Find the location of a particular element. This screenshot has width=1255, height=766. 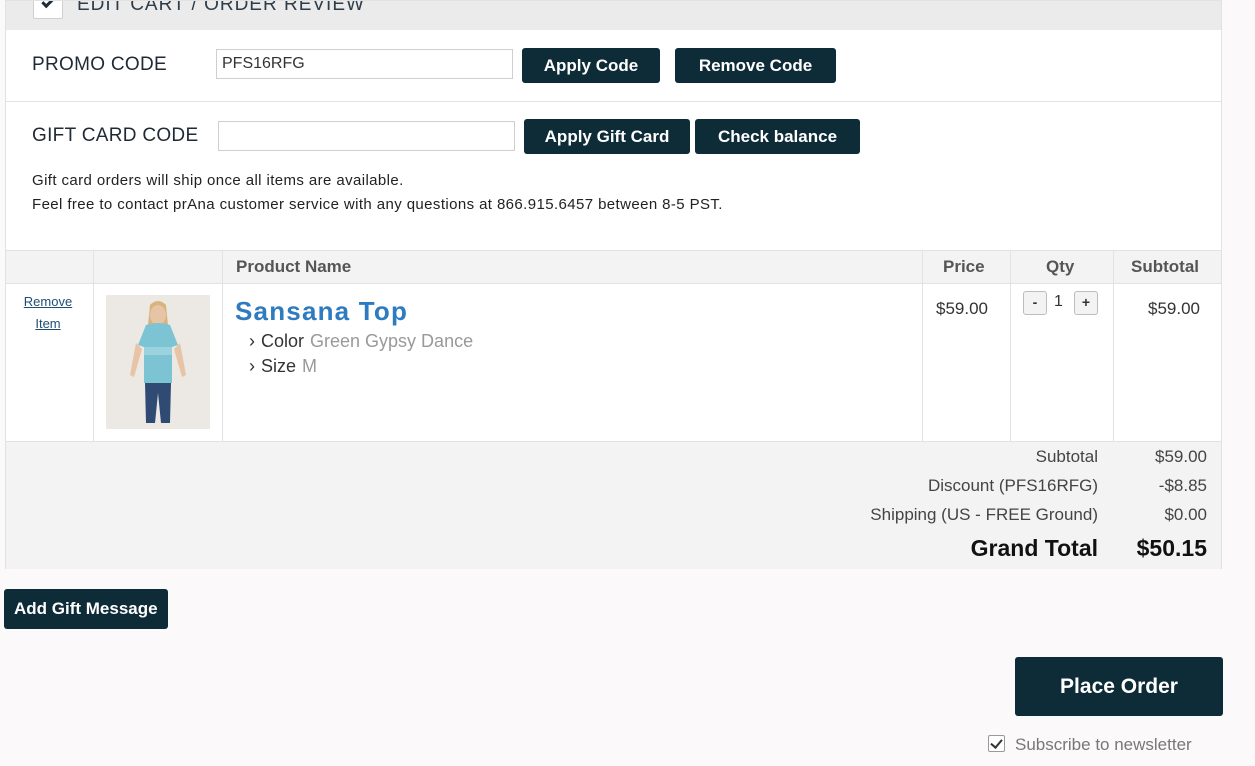

gift-card-label: GIFT CARD CODE is located at coordinates (115, 135).